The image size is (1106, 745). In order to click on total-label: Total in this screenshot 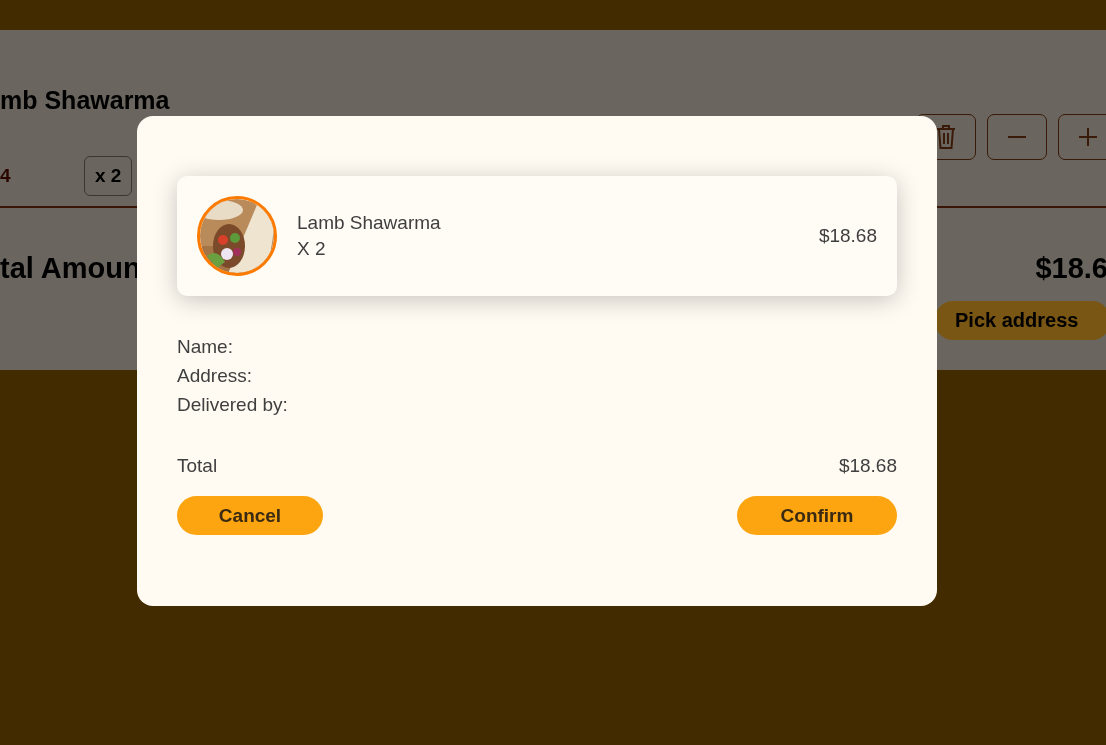, I will do `click(197, 466)`.